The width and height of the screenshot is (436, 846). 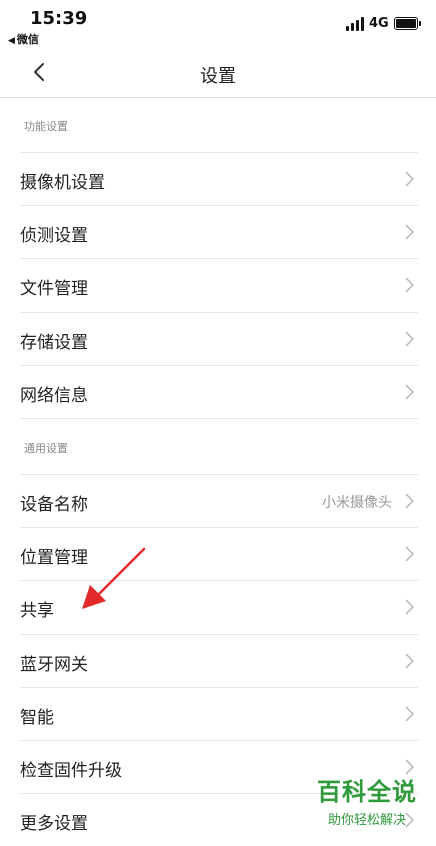 What do you see at coordinates (46, 448) in the screenshot?
I see `section-header-general: 通用设置` at bounding box center [46, 448].